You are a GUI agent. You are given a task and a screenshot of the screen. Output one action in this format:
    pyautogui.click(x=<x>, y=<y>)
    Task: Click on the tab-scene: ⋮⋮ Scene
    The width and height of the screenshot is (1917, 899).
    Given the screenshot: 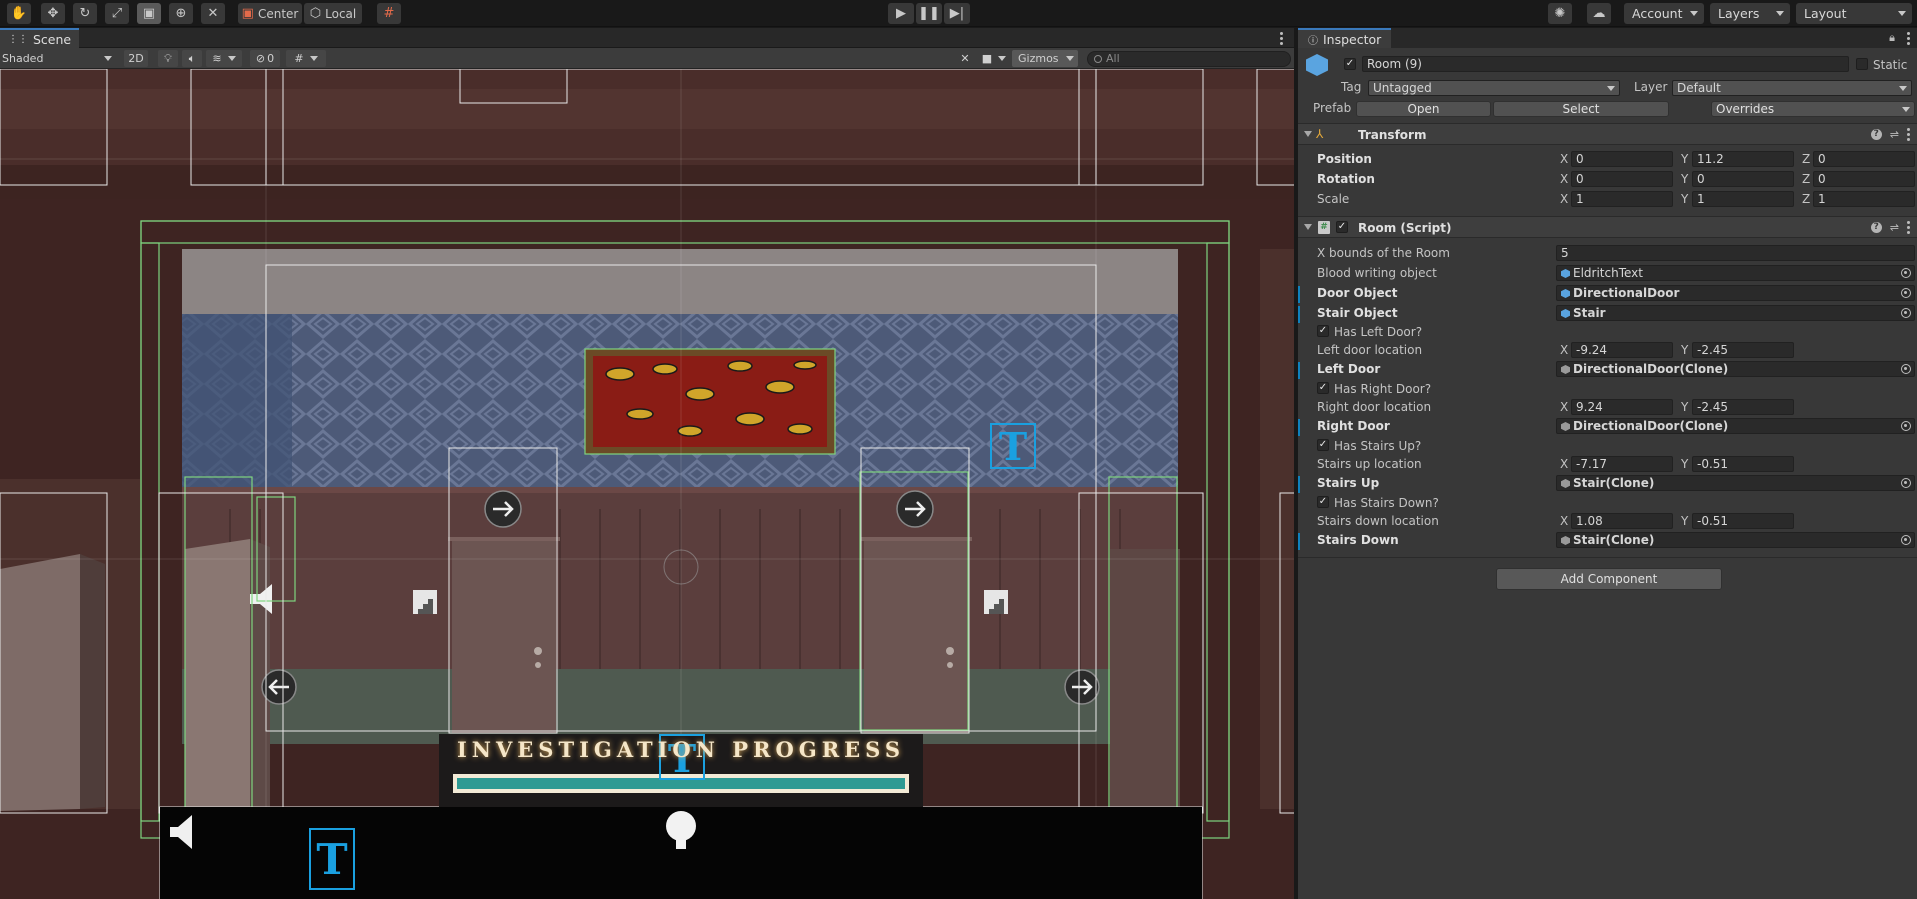 What is the action you would take?
    pyautogui.click(x=40, y=38)
    